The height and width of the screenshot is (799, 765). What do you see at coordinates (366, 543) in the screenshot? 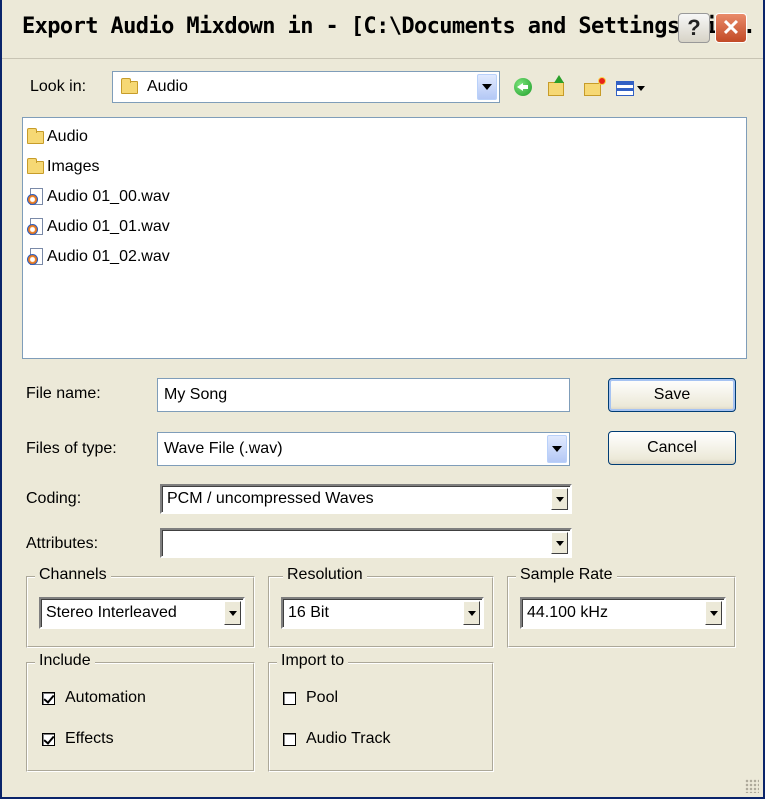
I see `attributes-dropdown` at bounding box center [366, 543].